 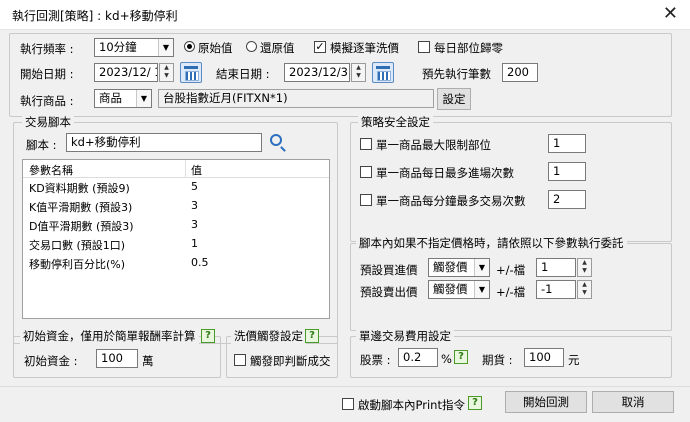 I want to click on sell-tick-input: -1, so click(x=556, y=289).